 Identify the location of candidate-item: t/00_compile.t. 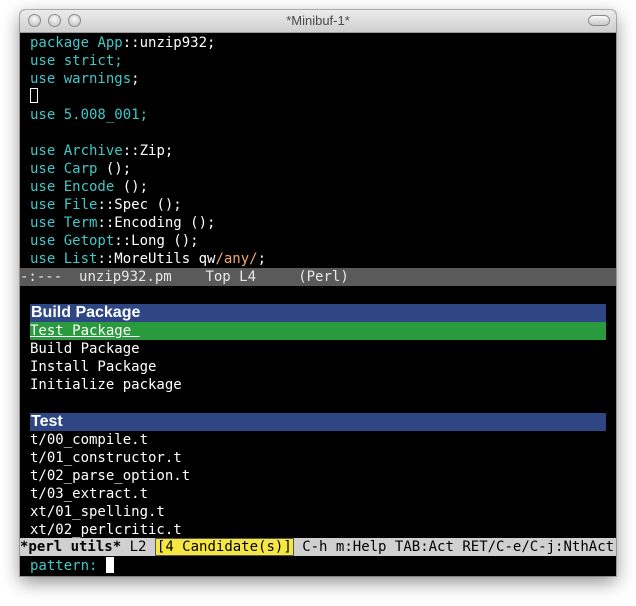
(318, 440).